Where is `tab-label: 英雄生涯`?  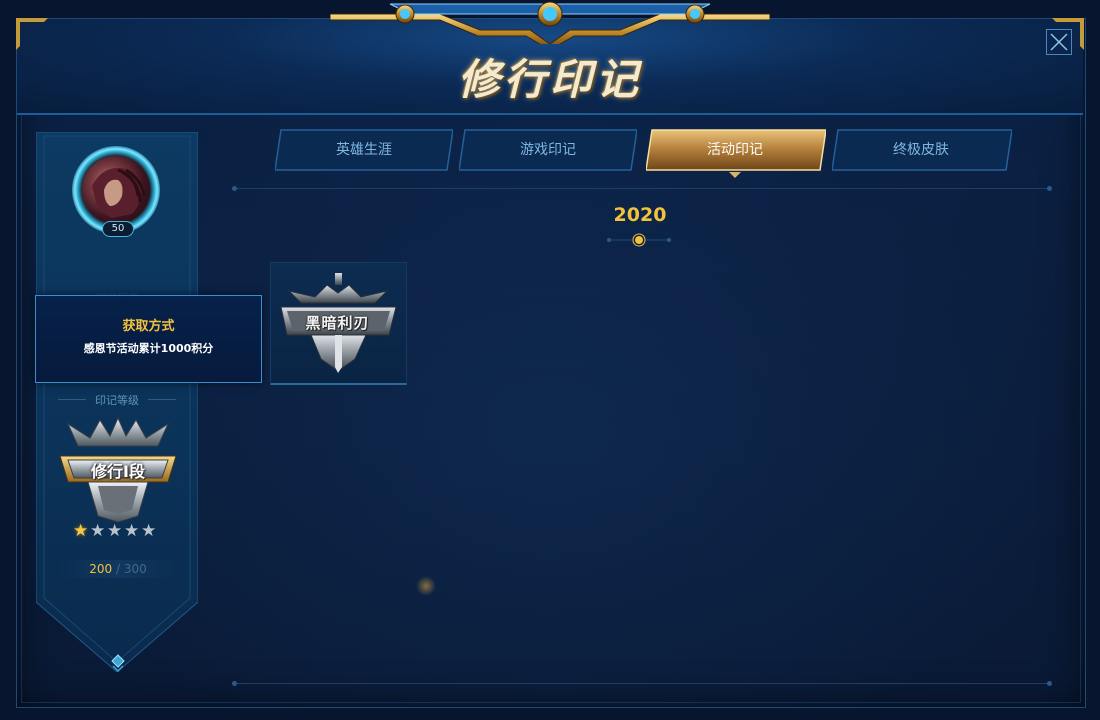
tab-label: 英雄生涯 is located at coordinates (364, 150).